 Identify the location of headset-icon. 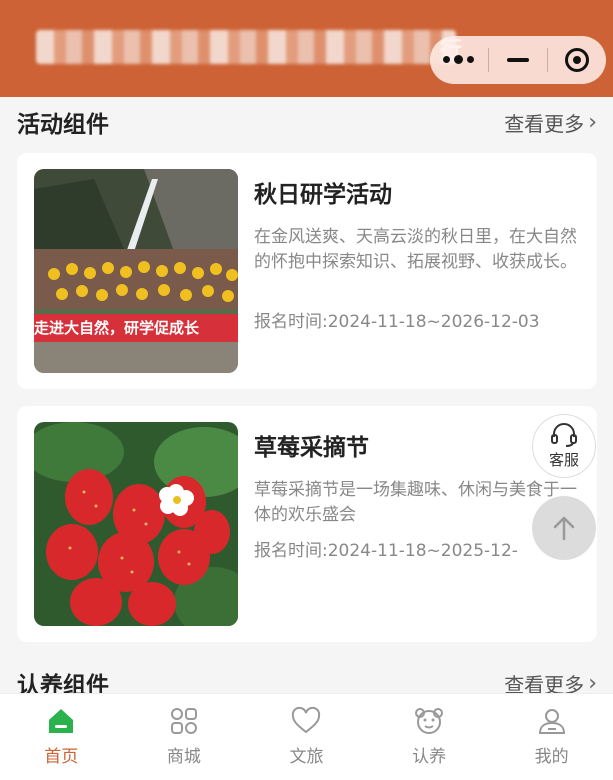
(564, 435).